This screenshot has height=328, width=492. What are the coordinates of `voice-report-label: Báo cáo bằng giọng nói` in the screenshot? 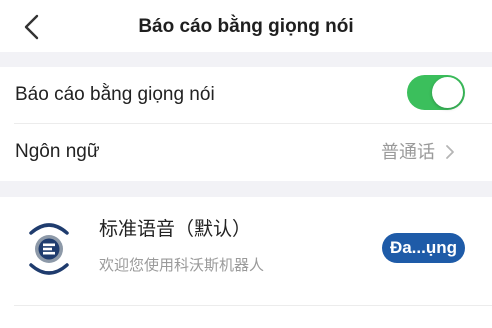 It's located at (115, 94).